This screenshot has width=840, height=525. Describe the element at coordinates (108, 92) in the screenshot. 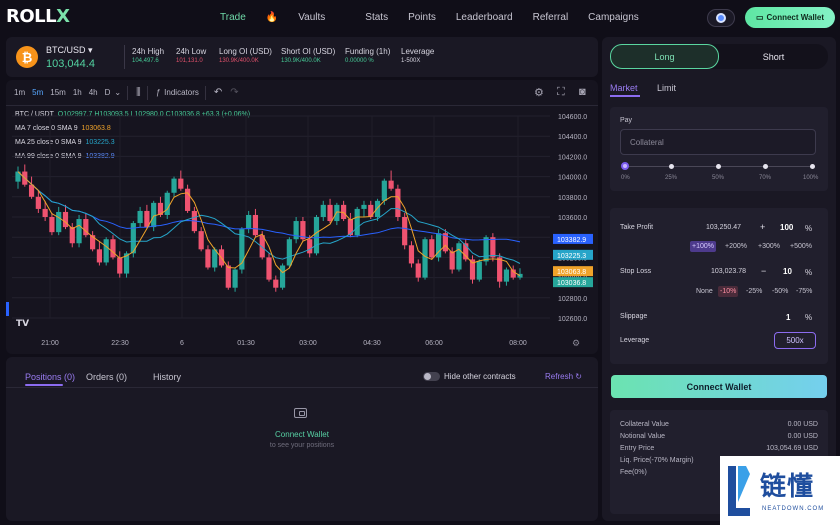

I see `interval-d: D` at that location.